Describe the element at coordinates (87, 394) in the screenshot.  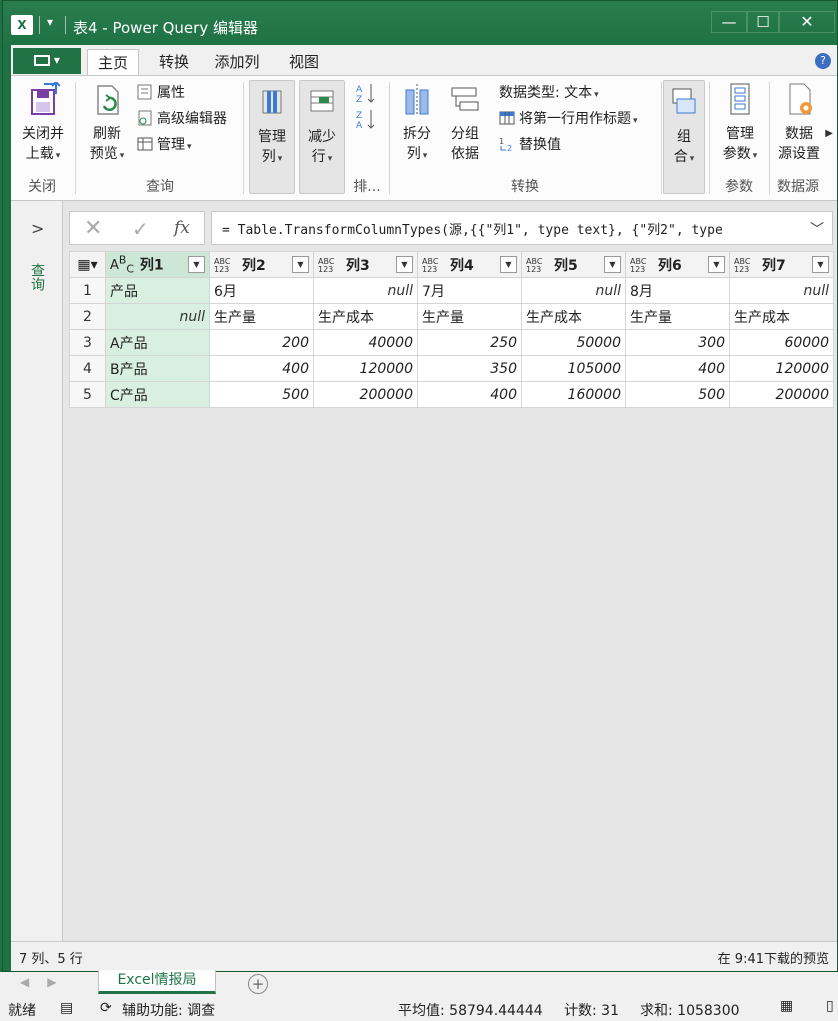
I see `row-number: 5` at that location.